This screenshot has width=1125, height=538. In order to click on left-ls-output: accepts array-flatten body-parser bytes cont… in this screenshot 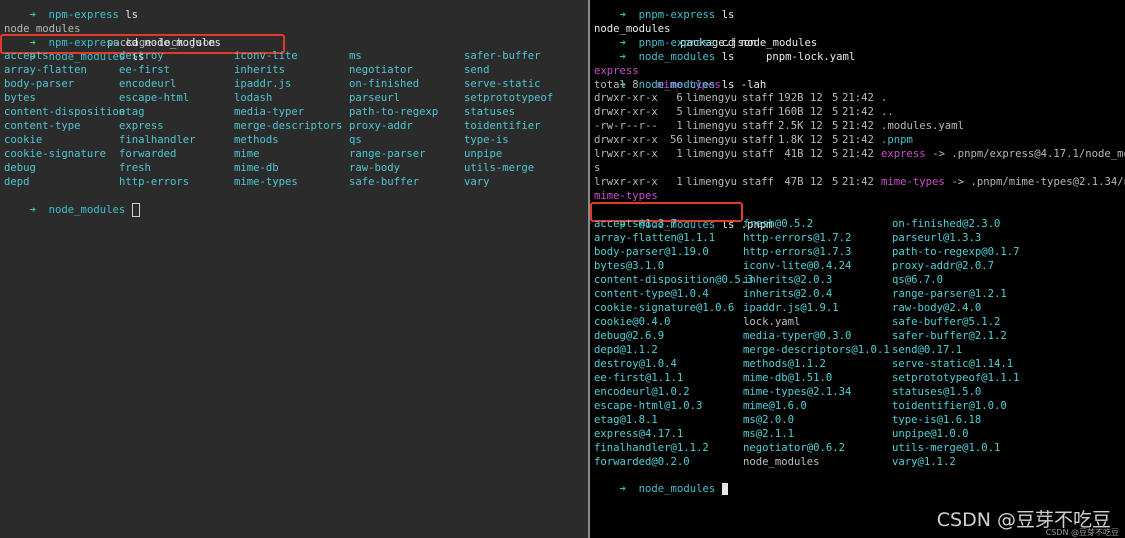, I will do `click(294, 120)`.